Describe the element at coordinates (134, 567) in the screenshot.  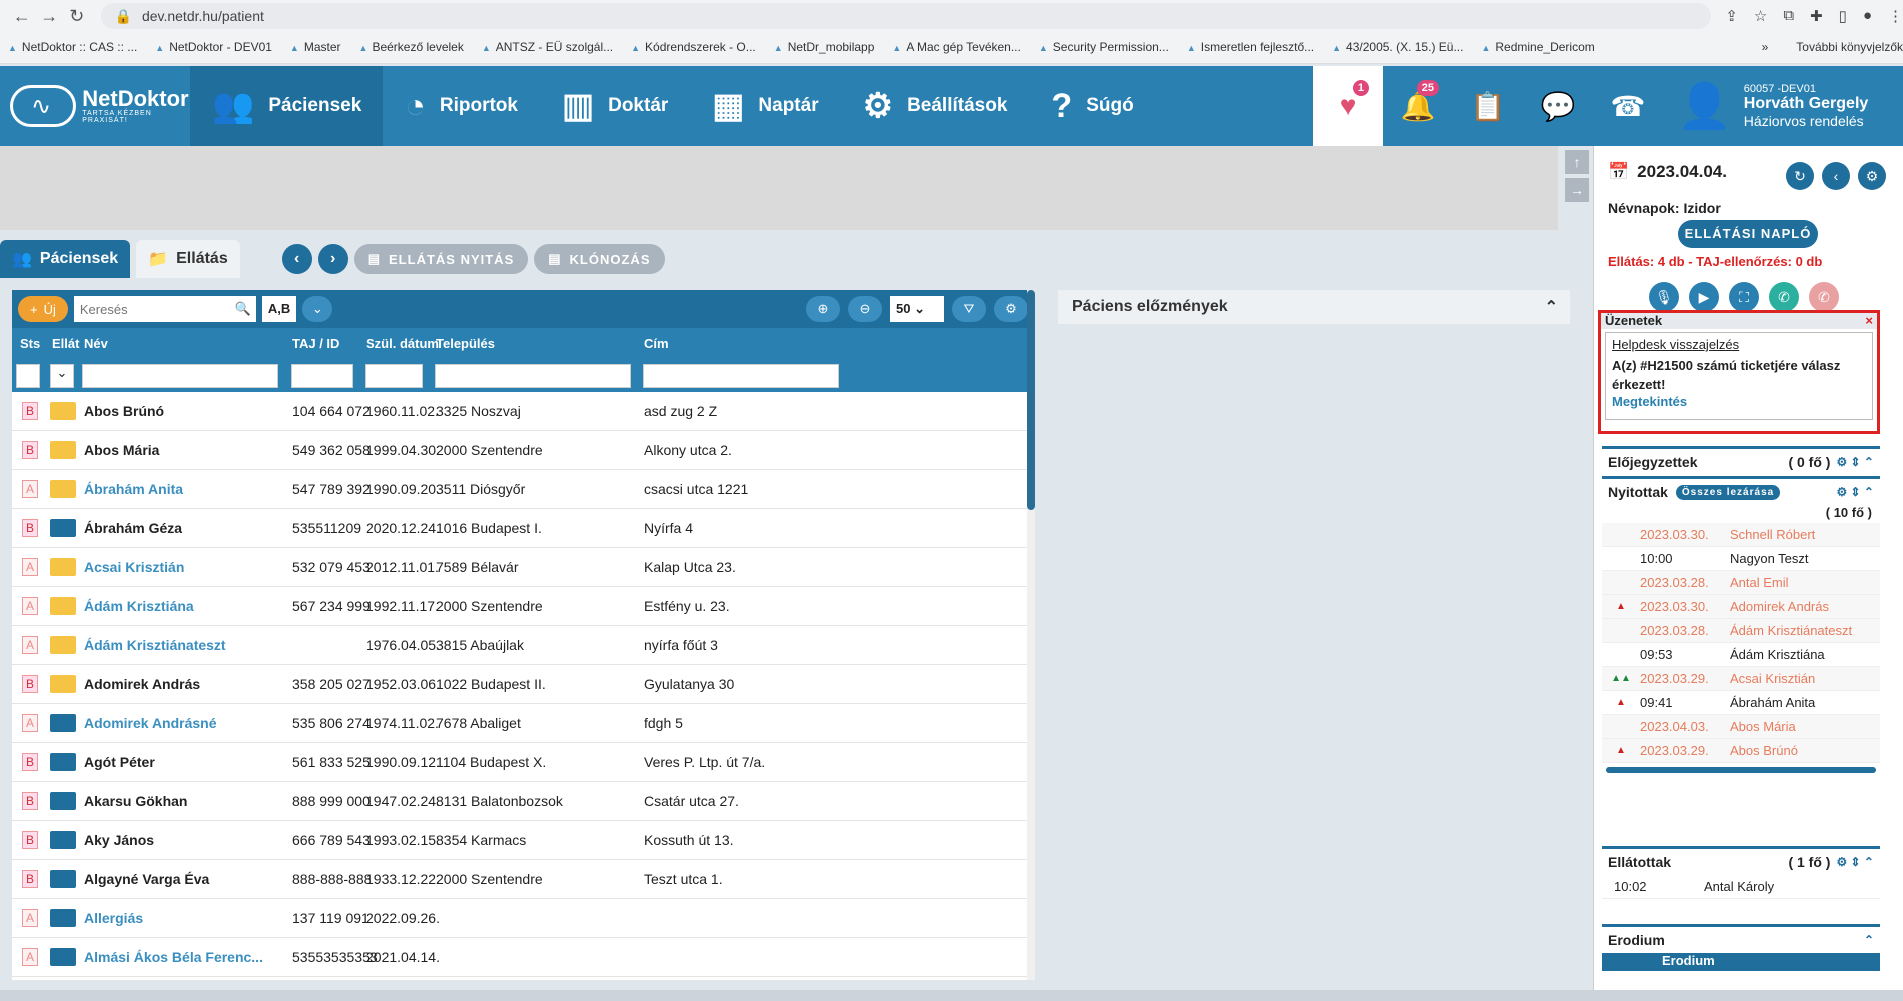
I see `patient-name: Acsai Krisztián` at that location.